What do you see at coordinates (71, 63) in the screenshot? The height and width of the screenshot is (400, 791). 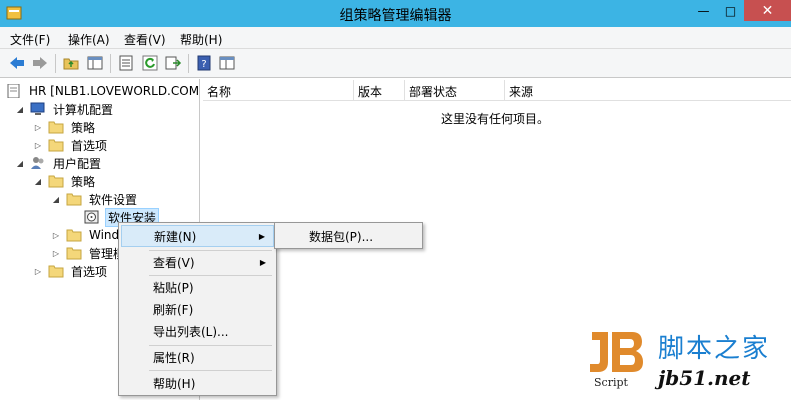 I see `up-folder-icon` at bounding box center [71, 63].